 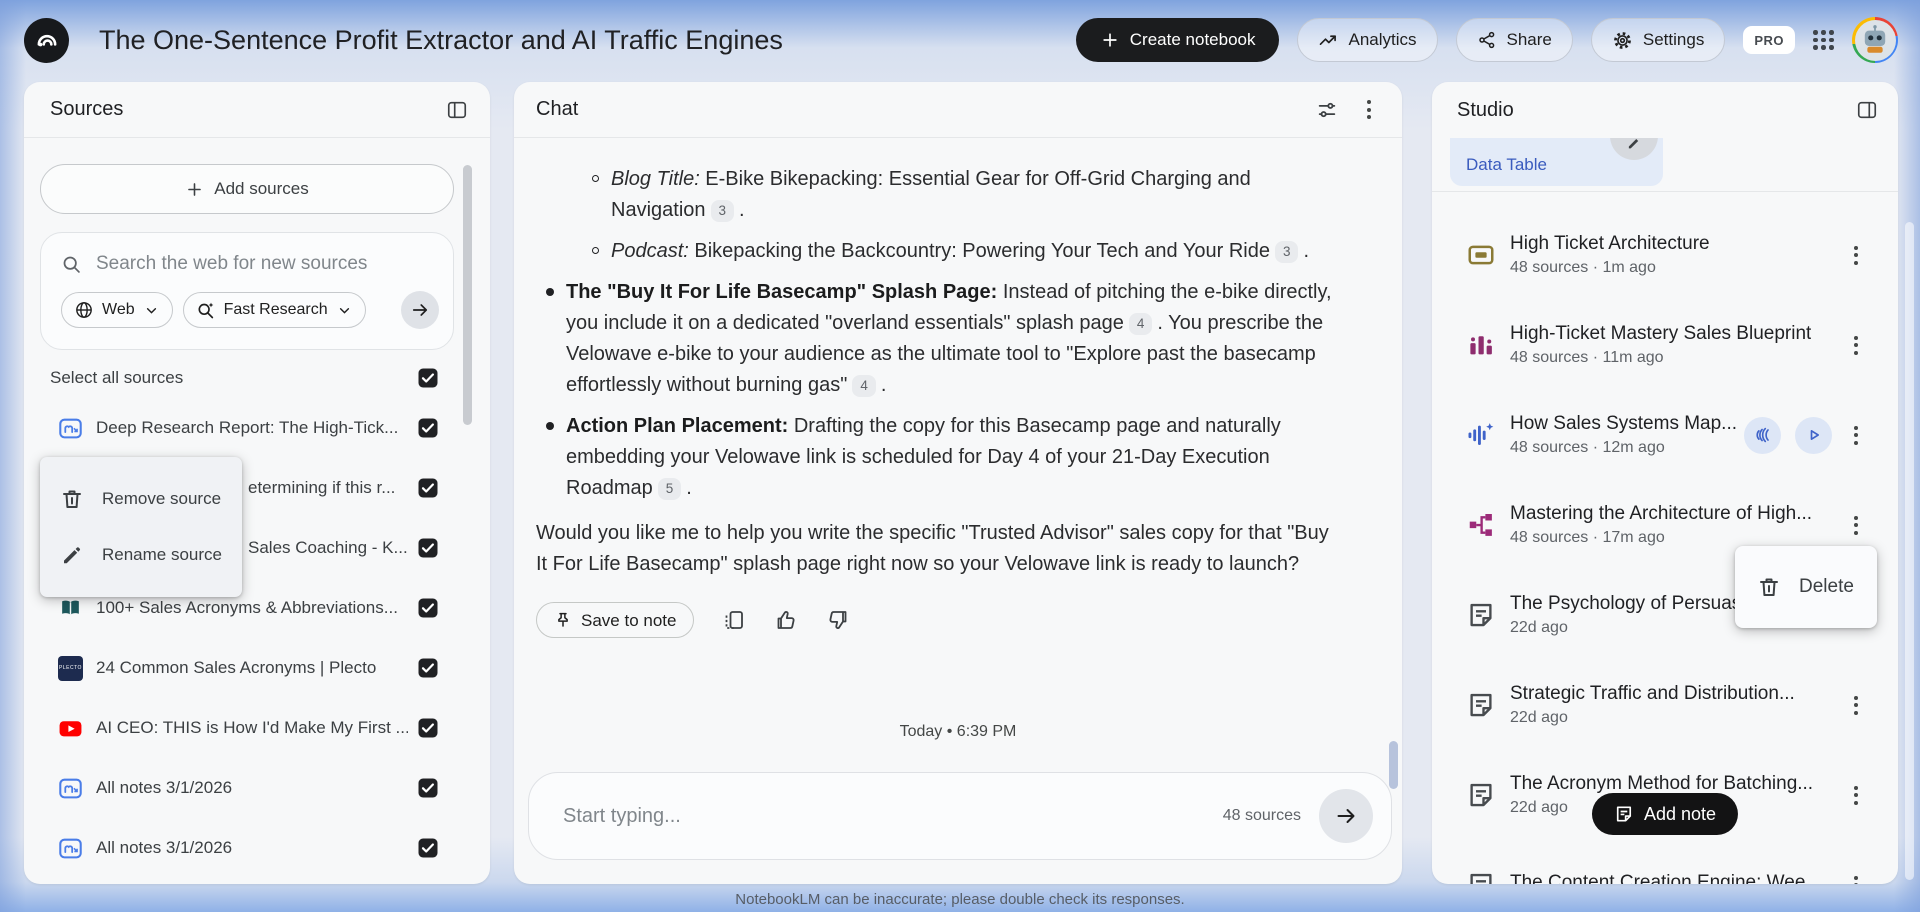 What do you see at coordinates (117, 310) in the screenshot?
I see `web-filter-dropdown: Web` at bounding box center [117, 310].